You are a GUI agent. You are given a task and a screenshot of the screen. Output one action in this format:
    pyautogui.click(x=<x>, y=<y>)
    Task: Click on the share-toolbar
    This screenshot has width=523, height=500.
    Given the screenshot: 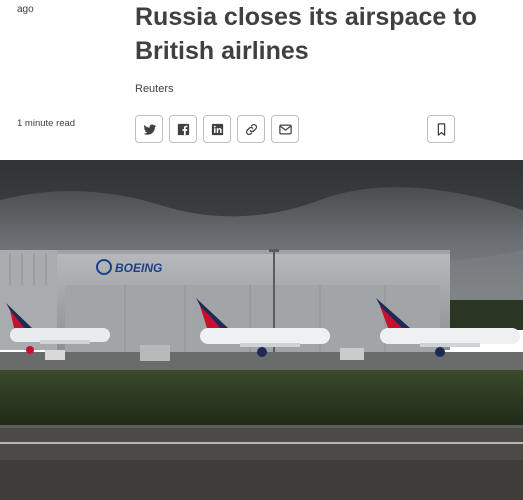 What is the action you would take?
    pyautogui.click(x=217, y=129)
    